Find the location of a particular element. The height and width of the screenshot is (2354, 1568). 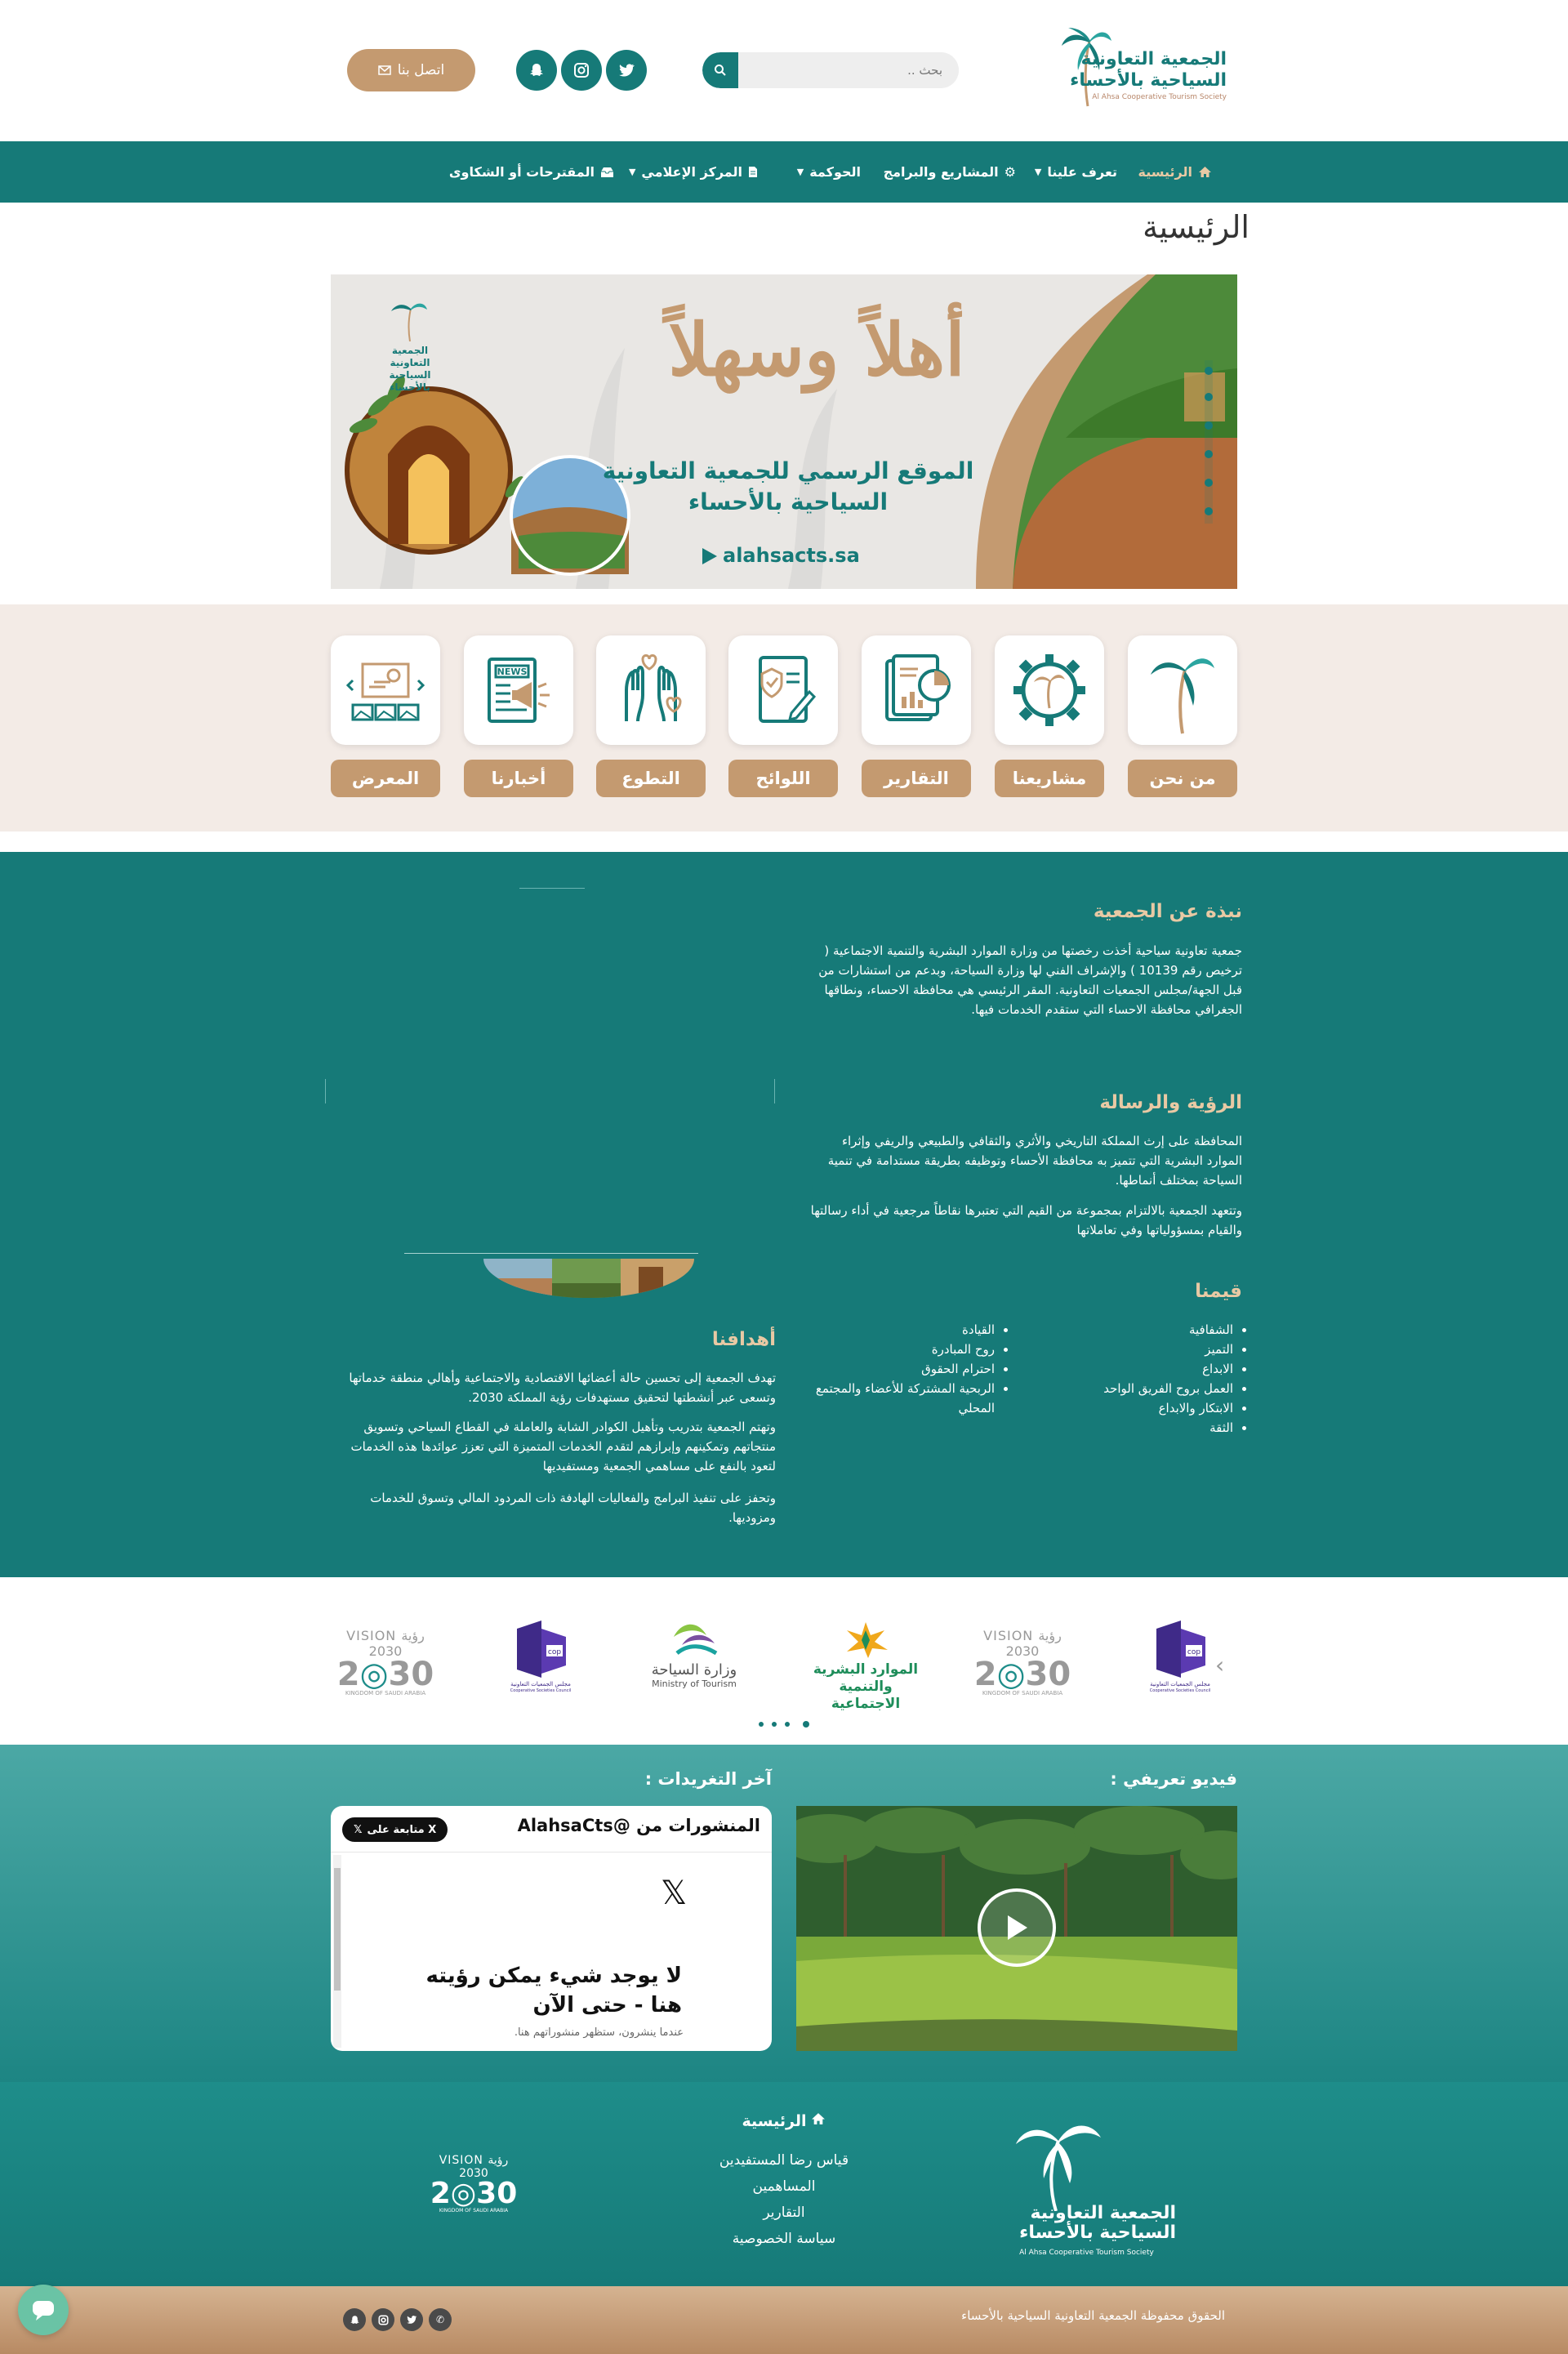

quick-button-volunteering: التطوع is located at coordinates (651, 778).